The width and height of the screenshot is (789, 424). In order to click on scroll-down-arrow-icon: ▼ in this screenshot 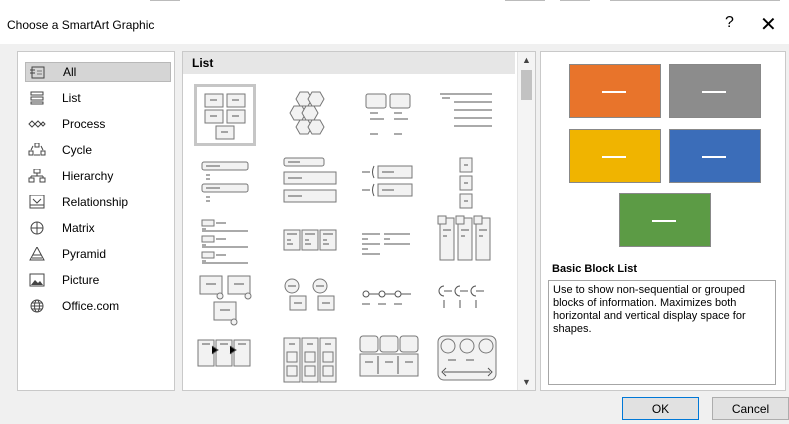, I will do `click(526, 382)`.